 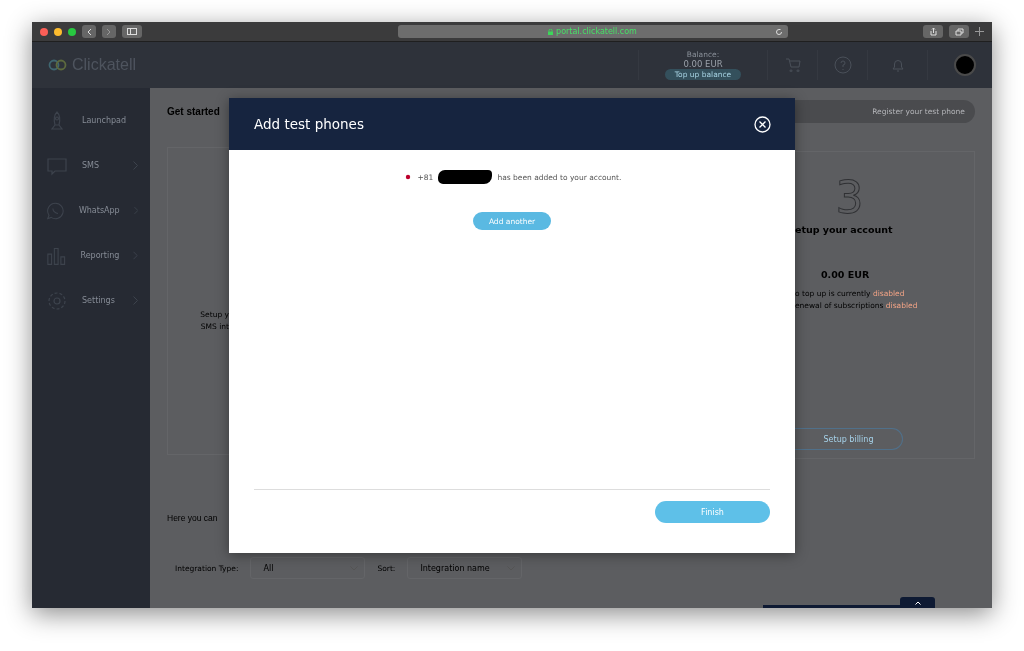 What do you see at coordinates (778, 31) in the screenshot?
I see `reload-icon` at bounding box center [778, 31].